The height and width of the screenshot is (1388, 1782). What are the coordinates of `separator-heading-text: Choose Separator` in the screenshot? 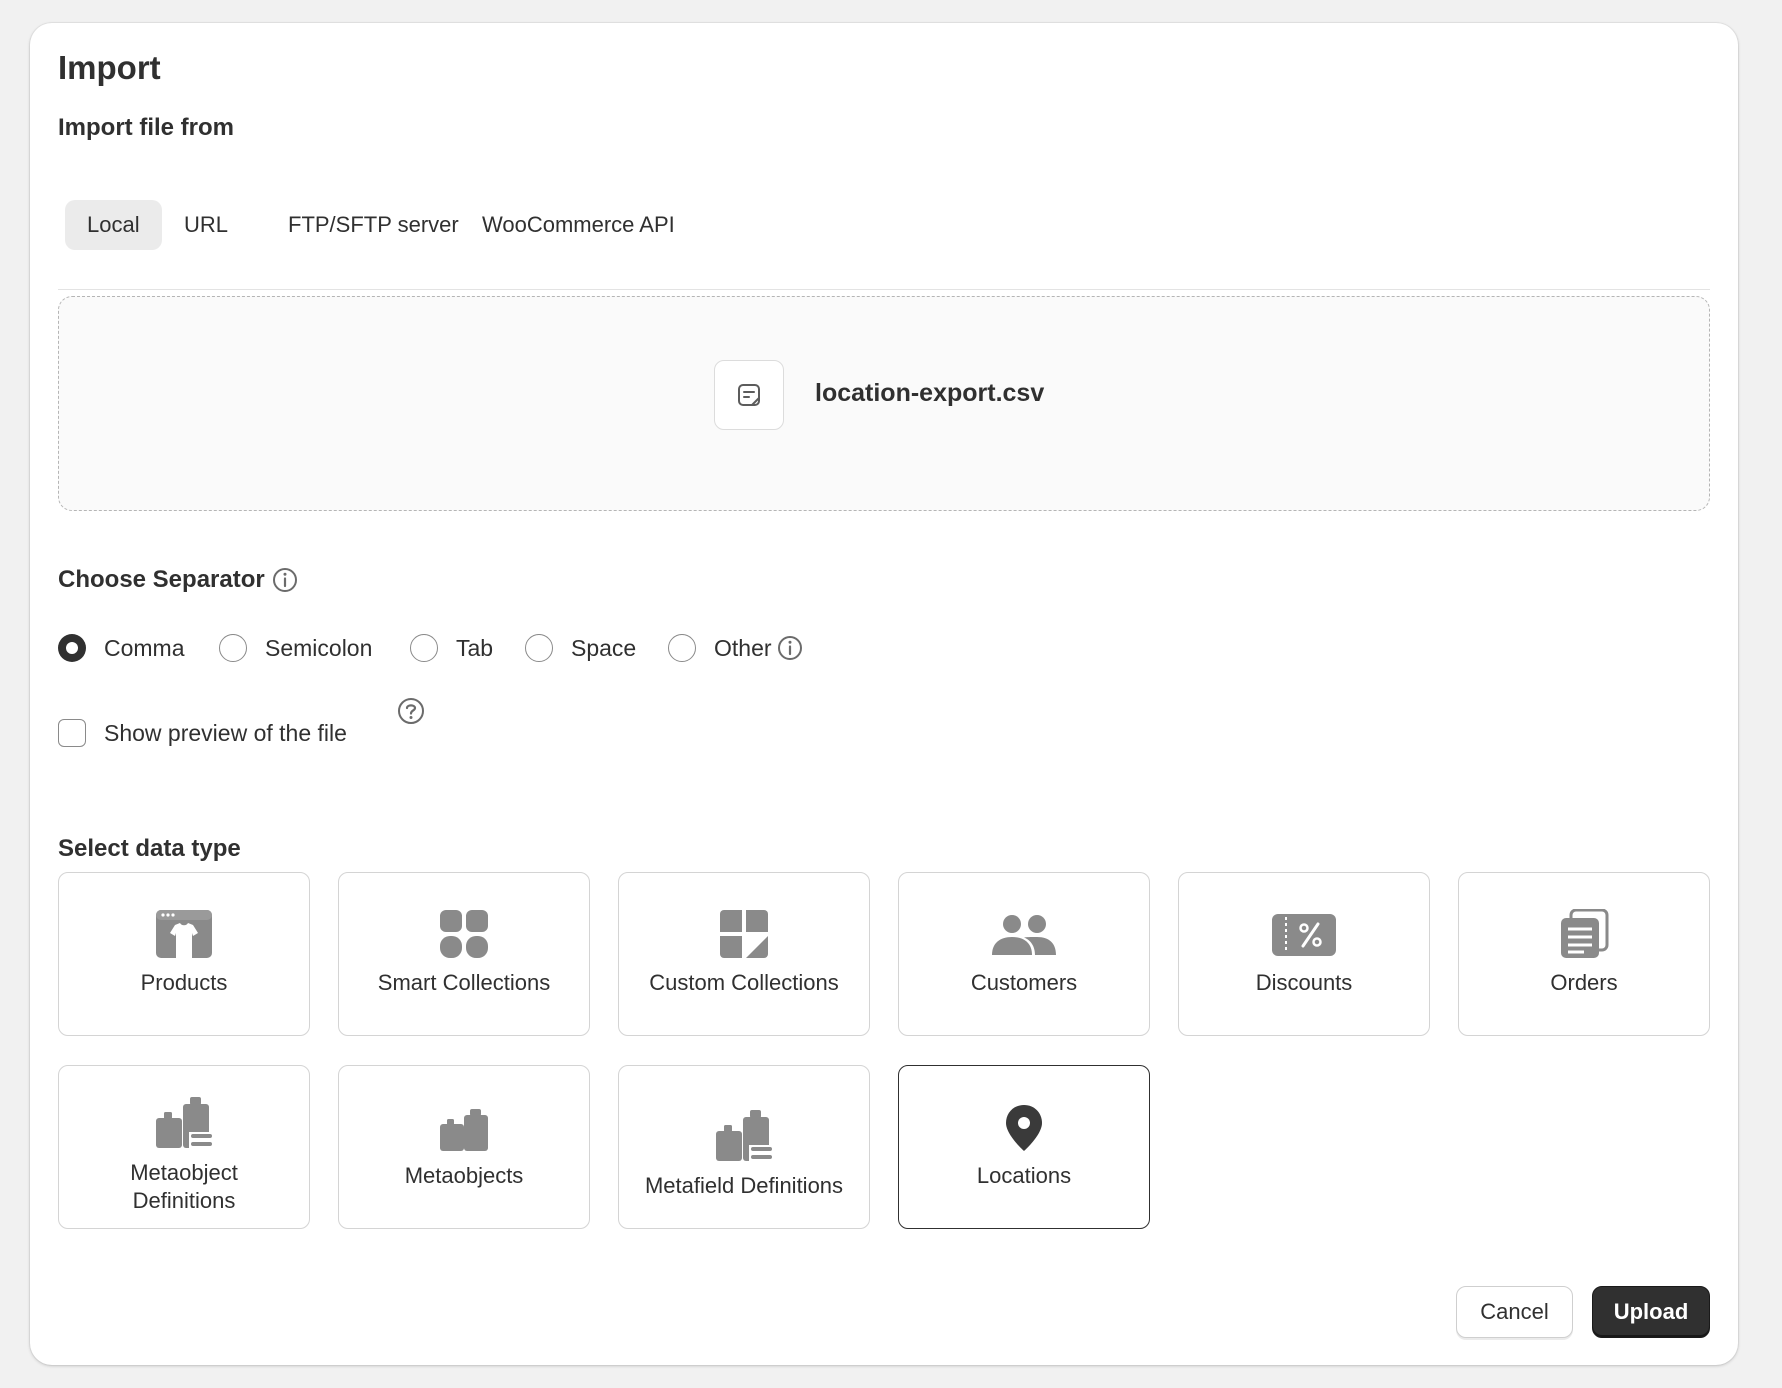 It's located at (161, 579).